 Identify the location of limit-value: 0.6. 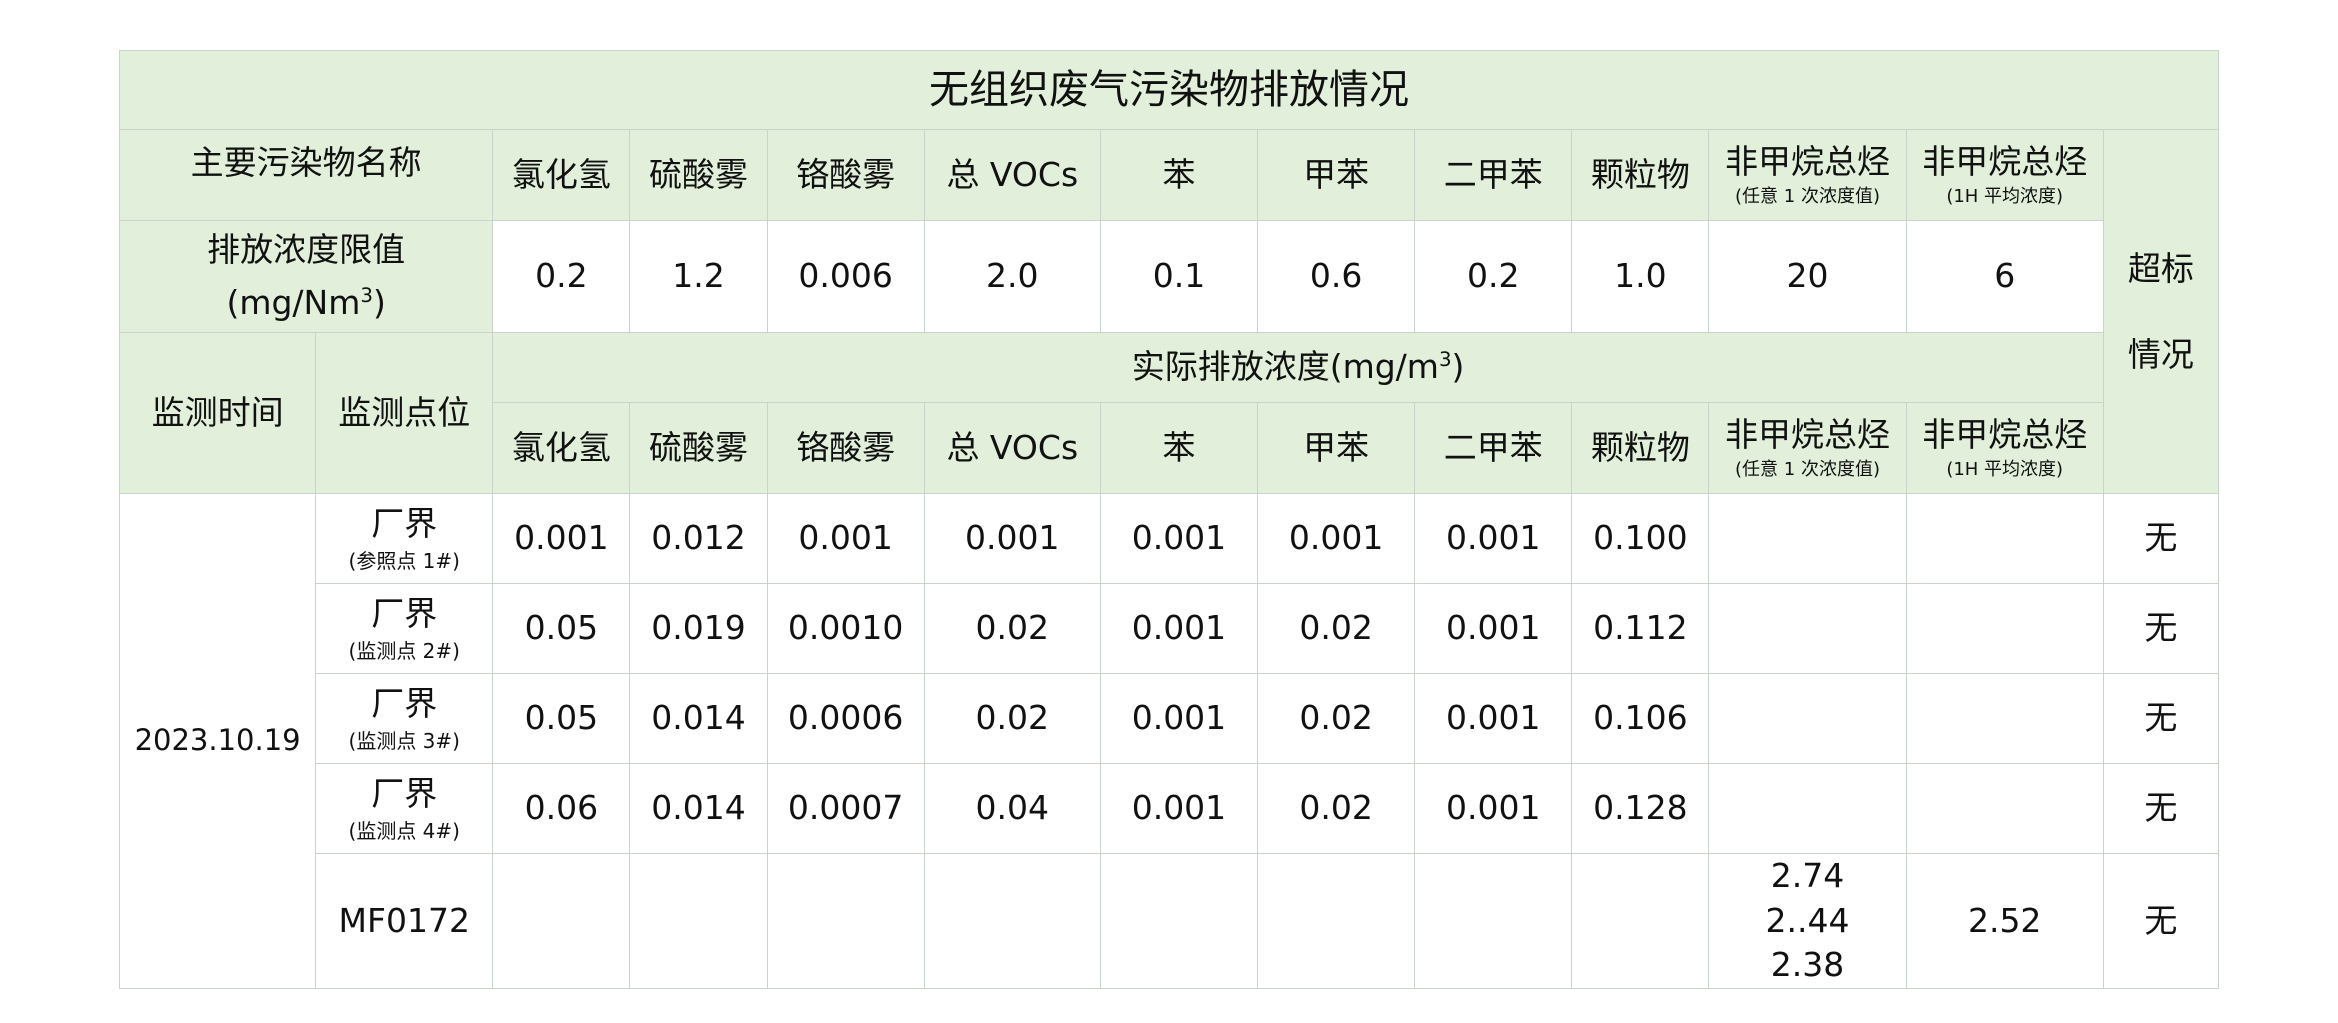
(1336, 276).